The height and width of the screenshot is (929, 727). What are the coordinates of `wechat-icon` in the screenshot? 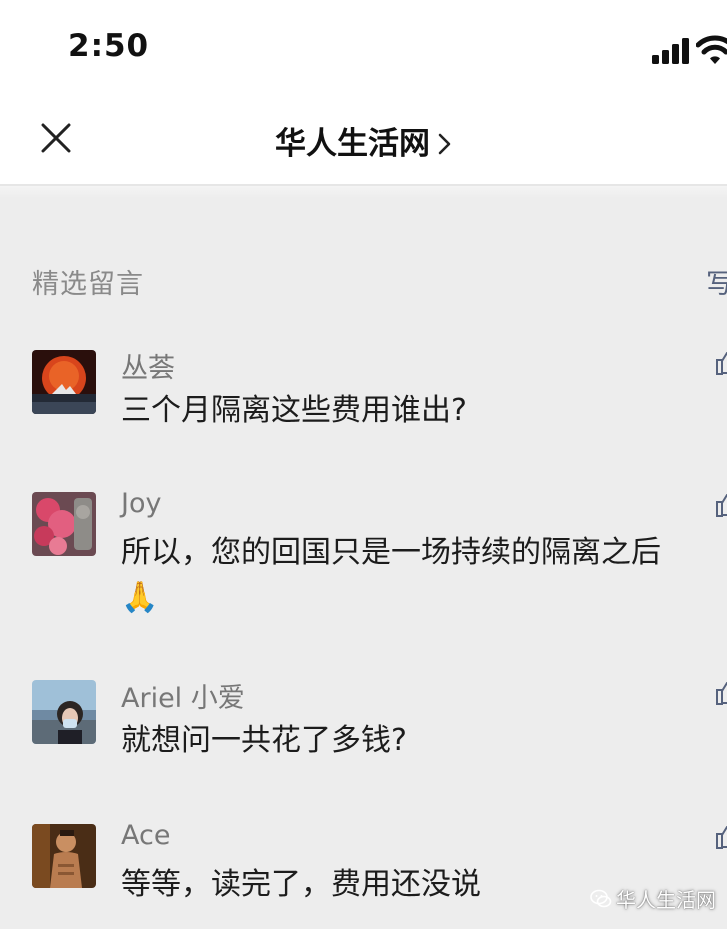 It's located at (601, 898).